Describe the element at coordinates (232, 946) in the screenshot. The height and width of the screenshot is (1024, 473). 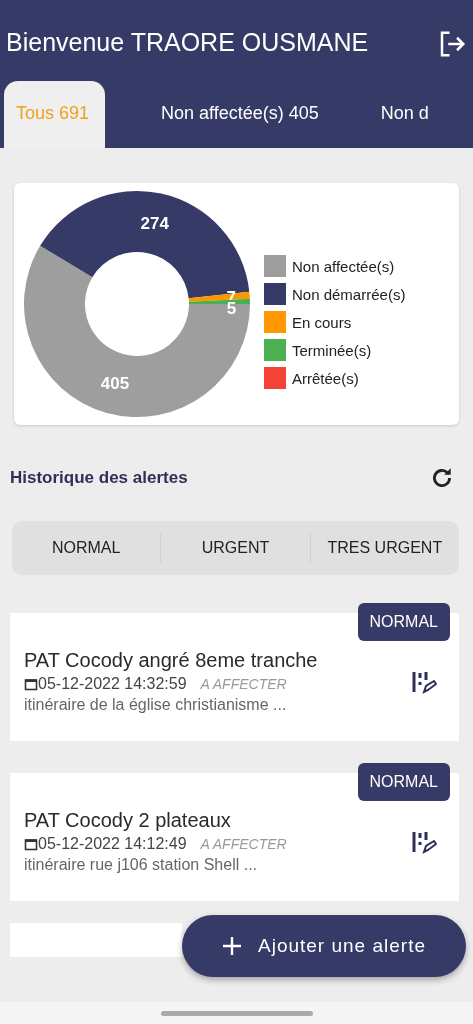
I see `plus-icon` at that location.